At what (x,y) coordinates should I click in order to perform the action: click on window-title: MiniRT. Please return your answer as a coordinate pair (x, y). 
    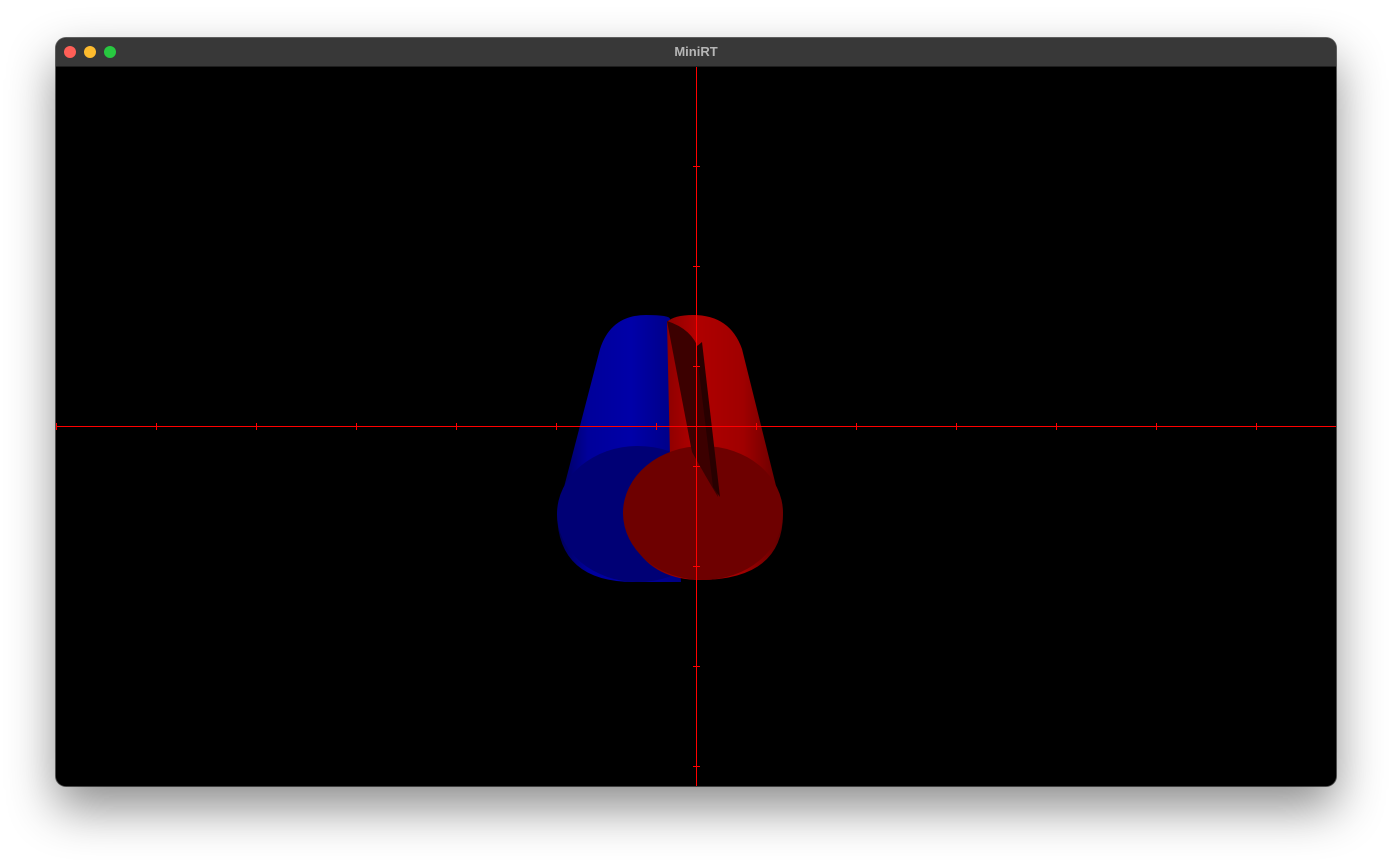
    Looking at the image, I should click on (696, 51).